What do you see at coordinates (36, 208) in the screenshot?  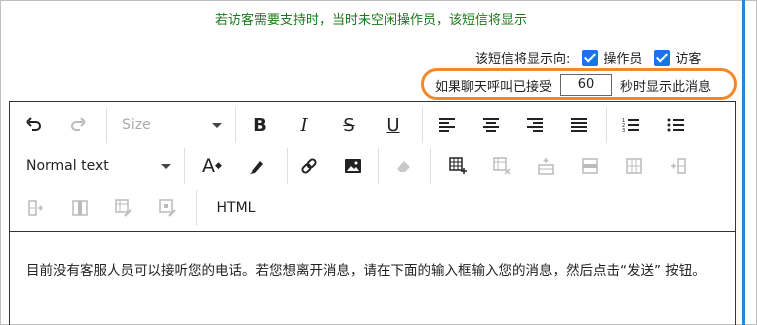 I see `insert-column-left-icon` at bounding box center [36, 208].